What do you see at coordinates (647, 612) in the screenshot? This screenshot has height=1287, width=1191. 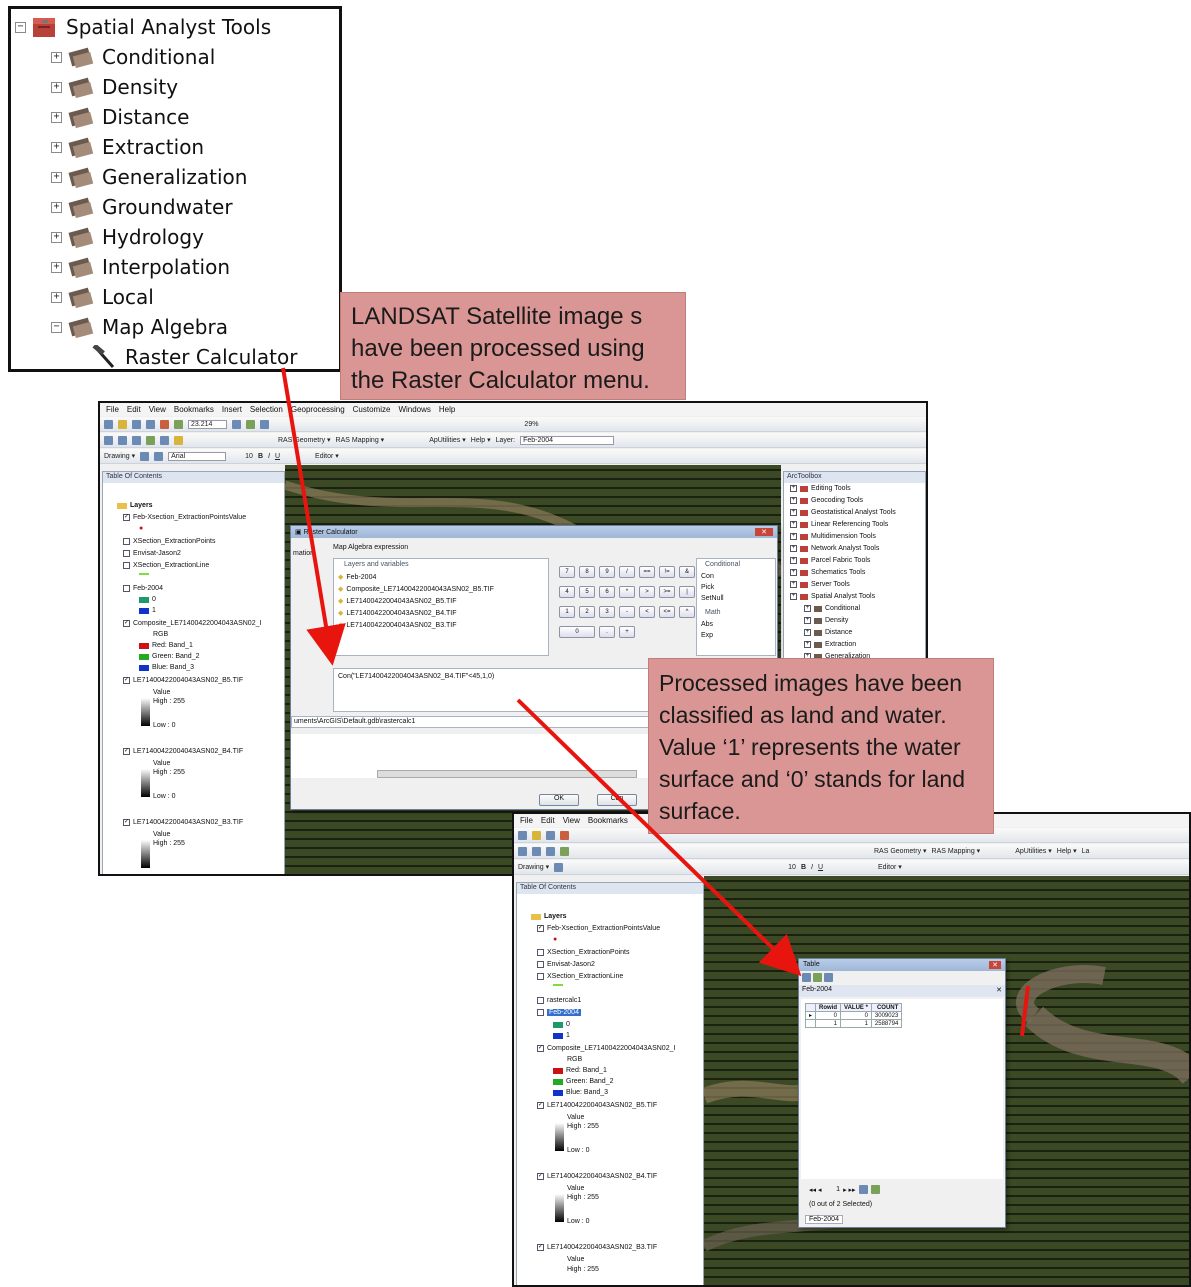 I see `calculator-key: <` at bounding box center [647, 612].